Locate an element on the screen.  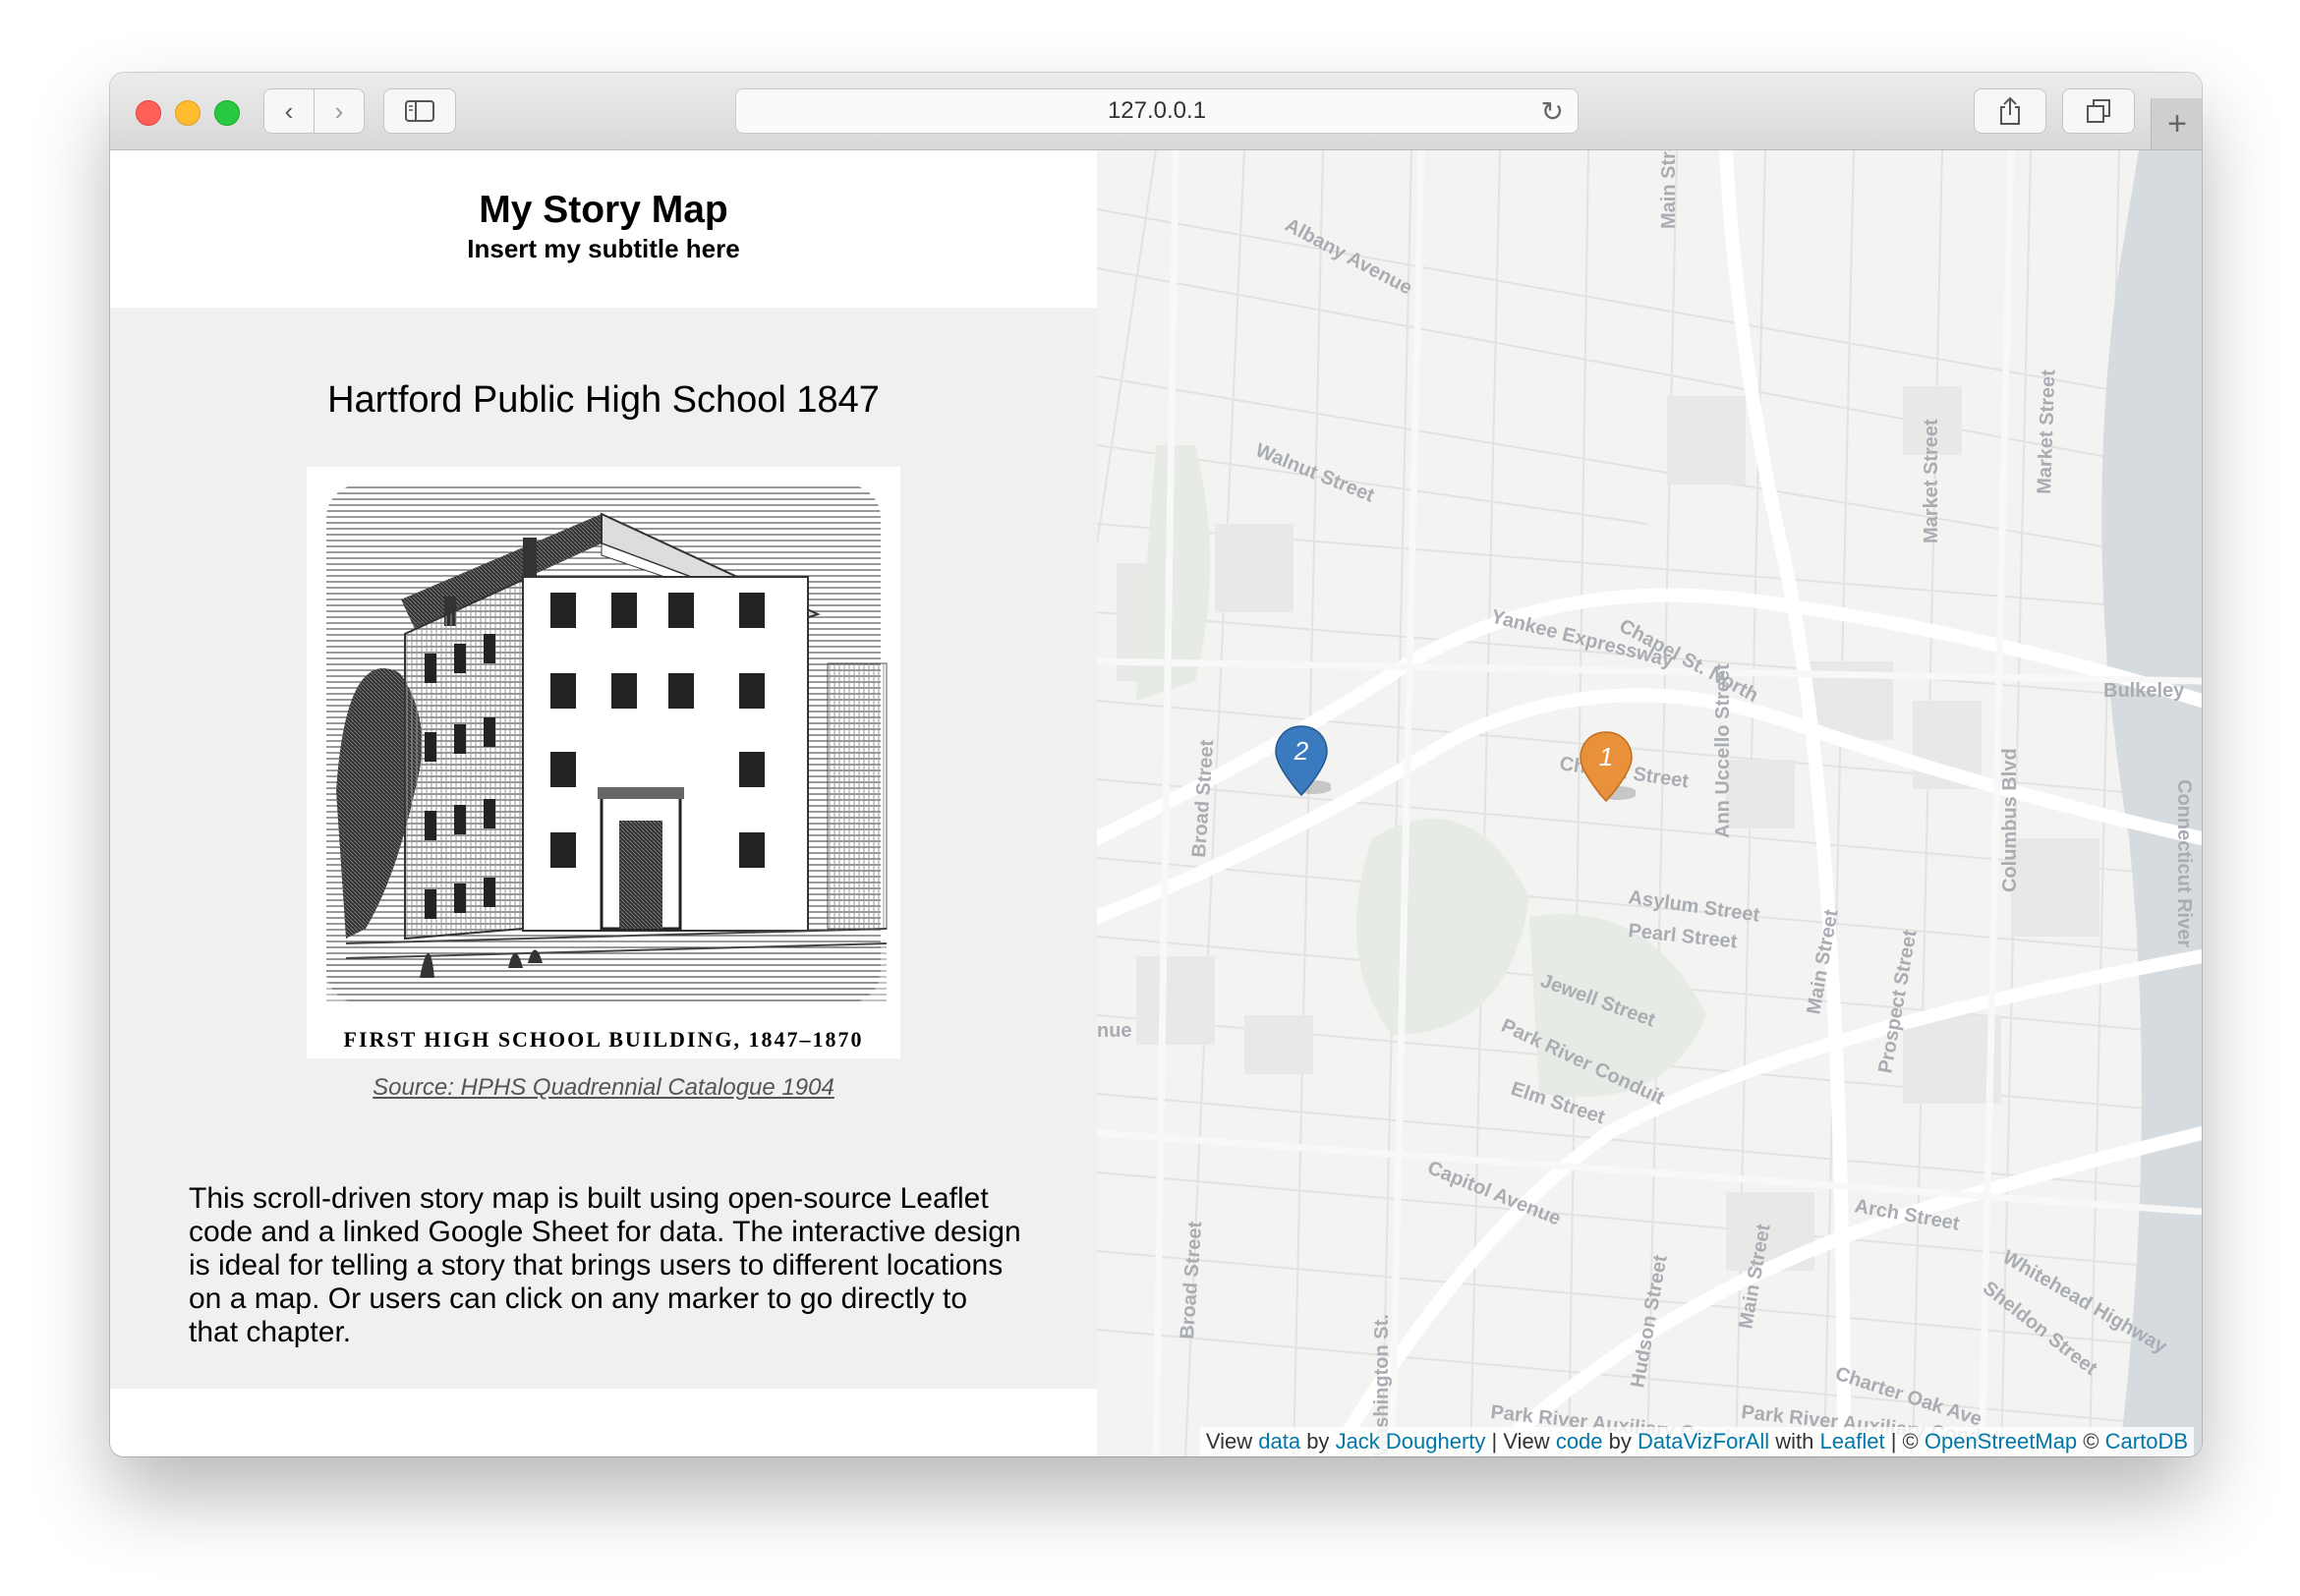
sidebar-icon is located at coordinates (419, 111).